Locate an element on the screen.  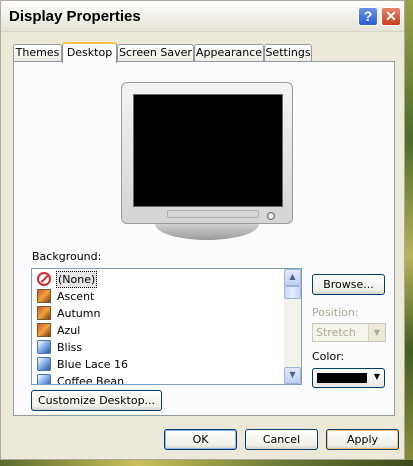
monitor-preview is located at coordinates (207, 162).